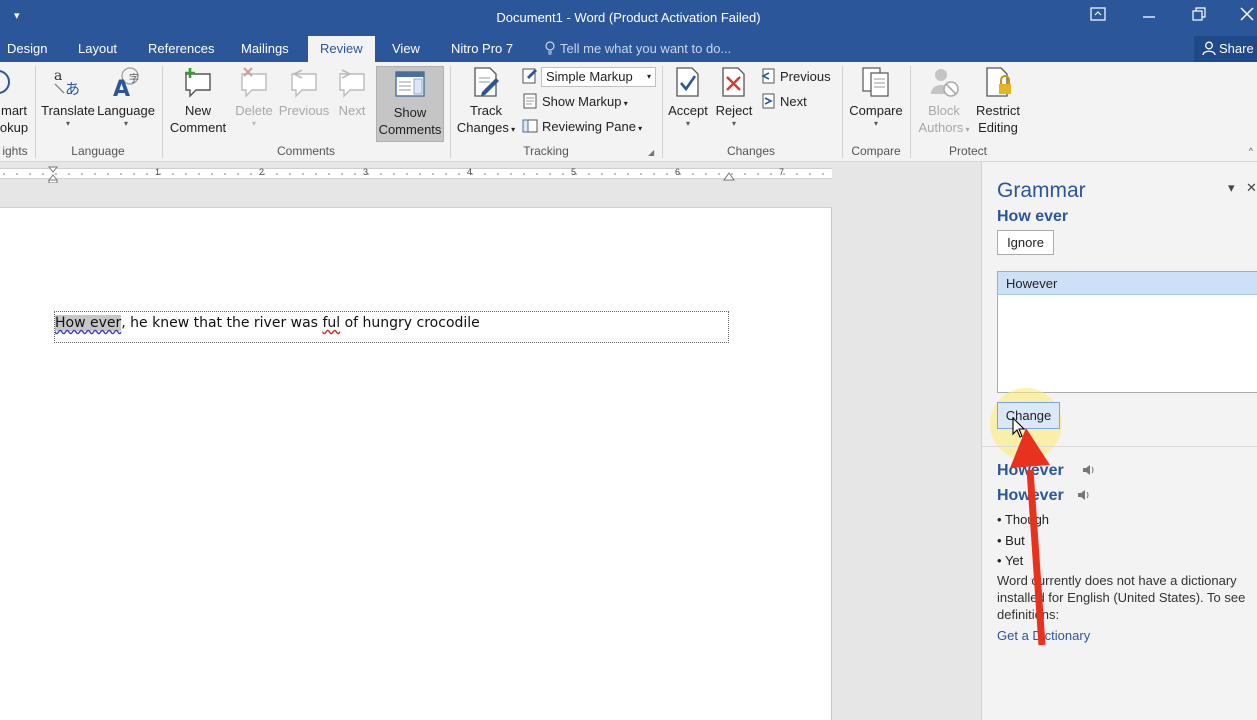 The image size is (1257, 720). Describe the element at coordinates (1025, 242) in the screenshot. I see `ignore-button: Ignore` at that location.